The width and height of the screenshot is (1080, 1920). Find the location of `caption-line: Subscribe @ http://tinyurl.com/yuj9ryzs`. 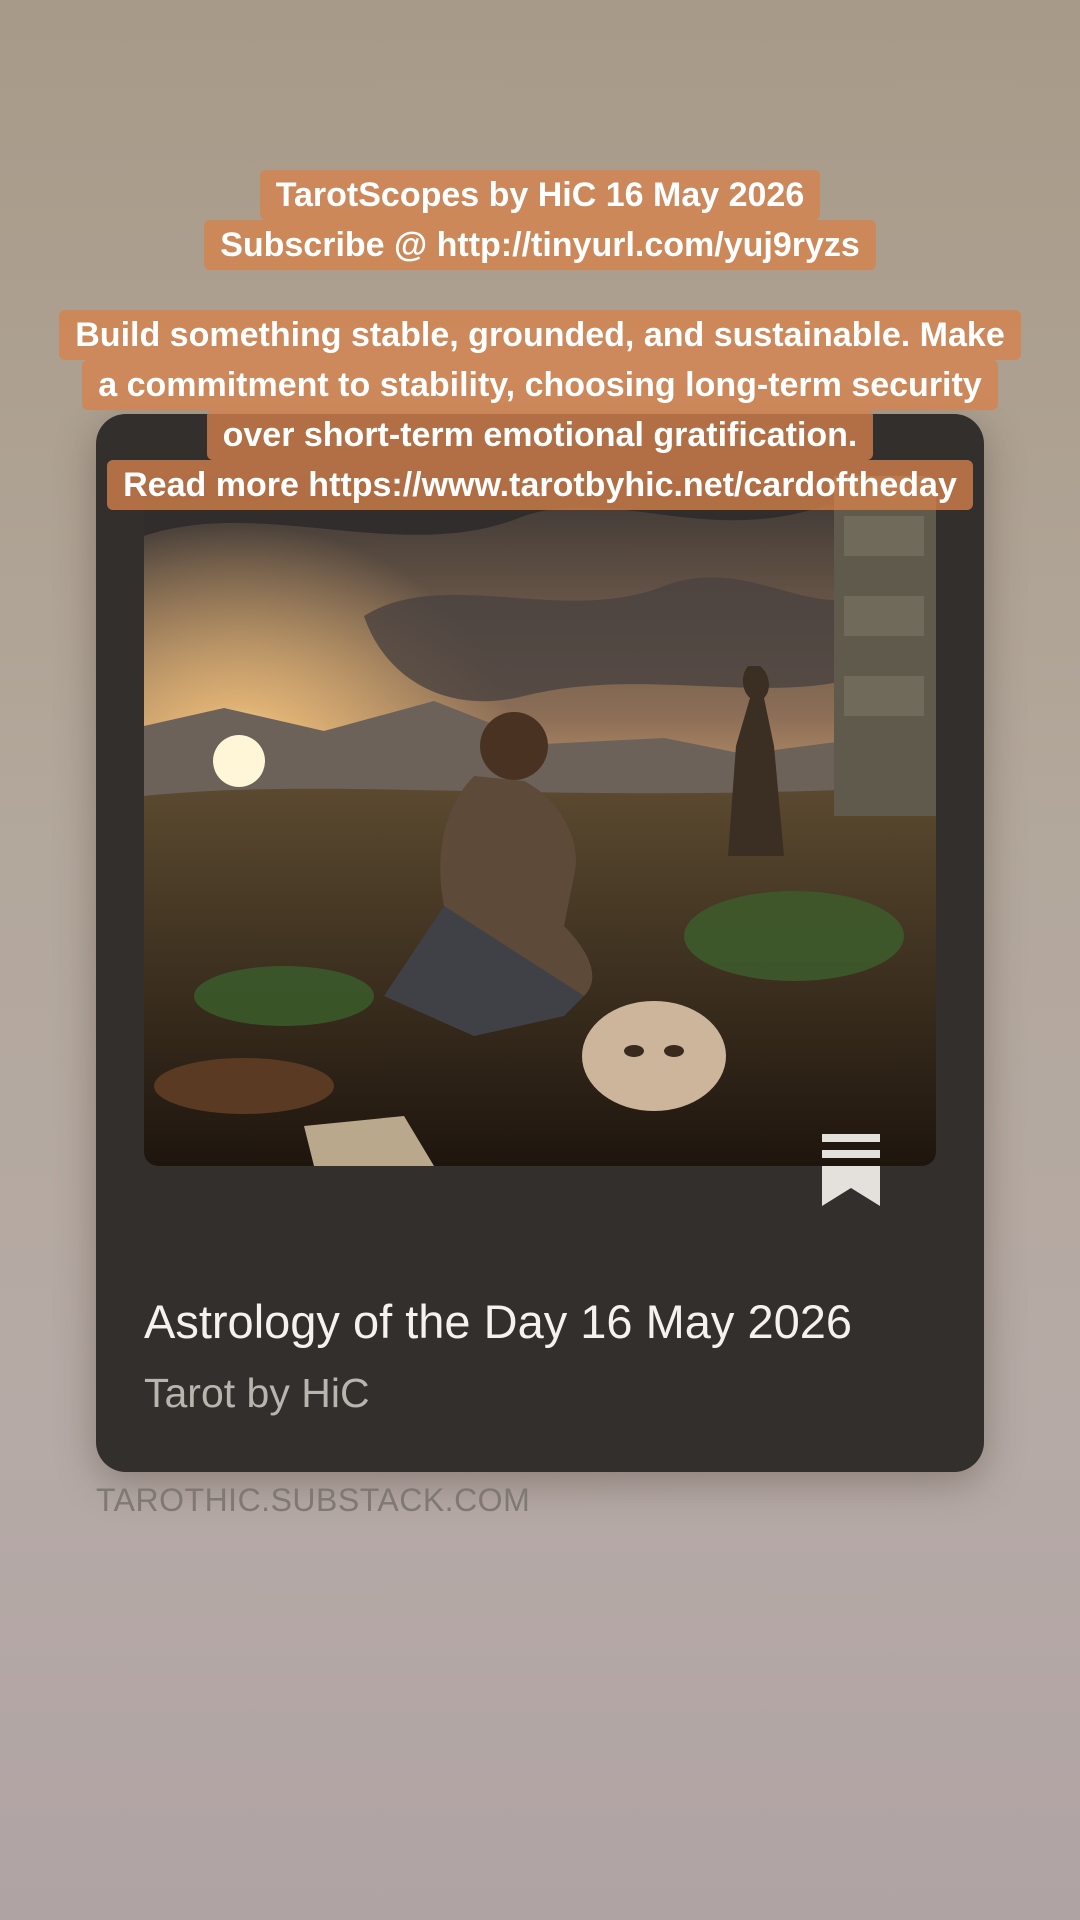

caption-line: Subscribe @ http://tinyurl.com/yuj9ryzs is located at coordinates (540, 245).